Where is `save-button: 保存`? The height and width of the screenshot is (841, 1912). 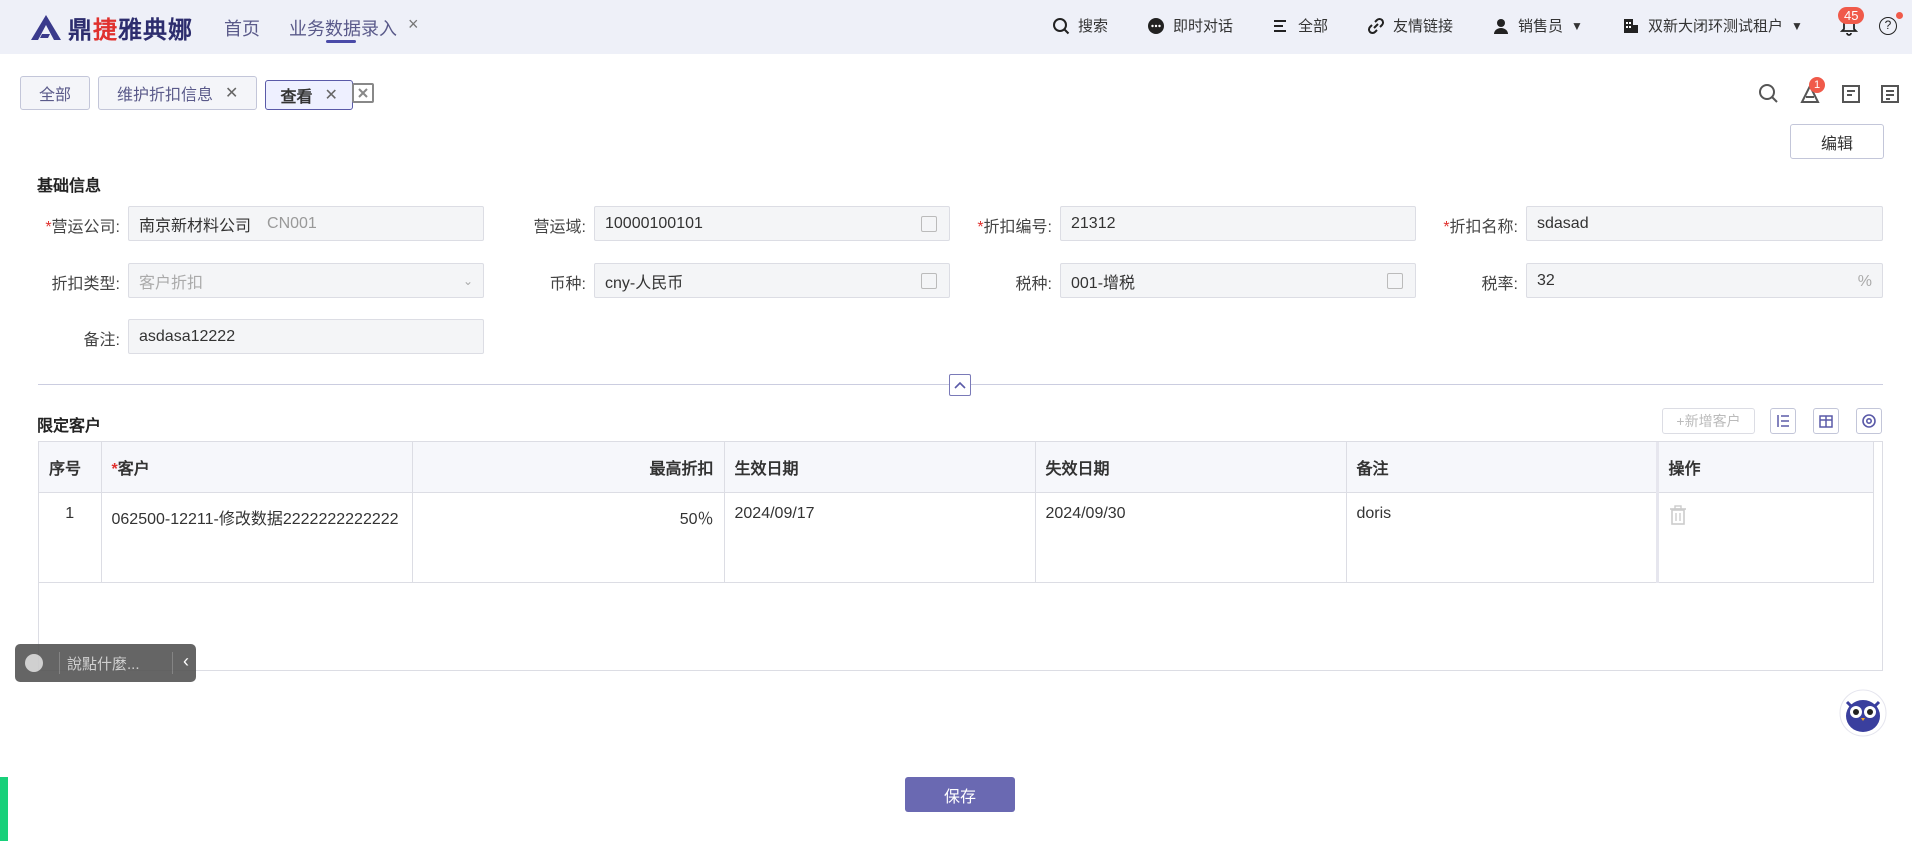 save-button: 保存 is located at coordinates (960, 794).